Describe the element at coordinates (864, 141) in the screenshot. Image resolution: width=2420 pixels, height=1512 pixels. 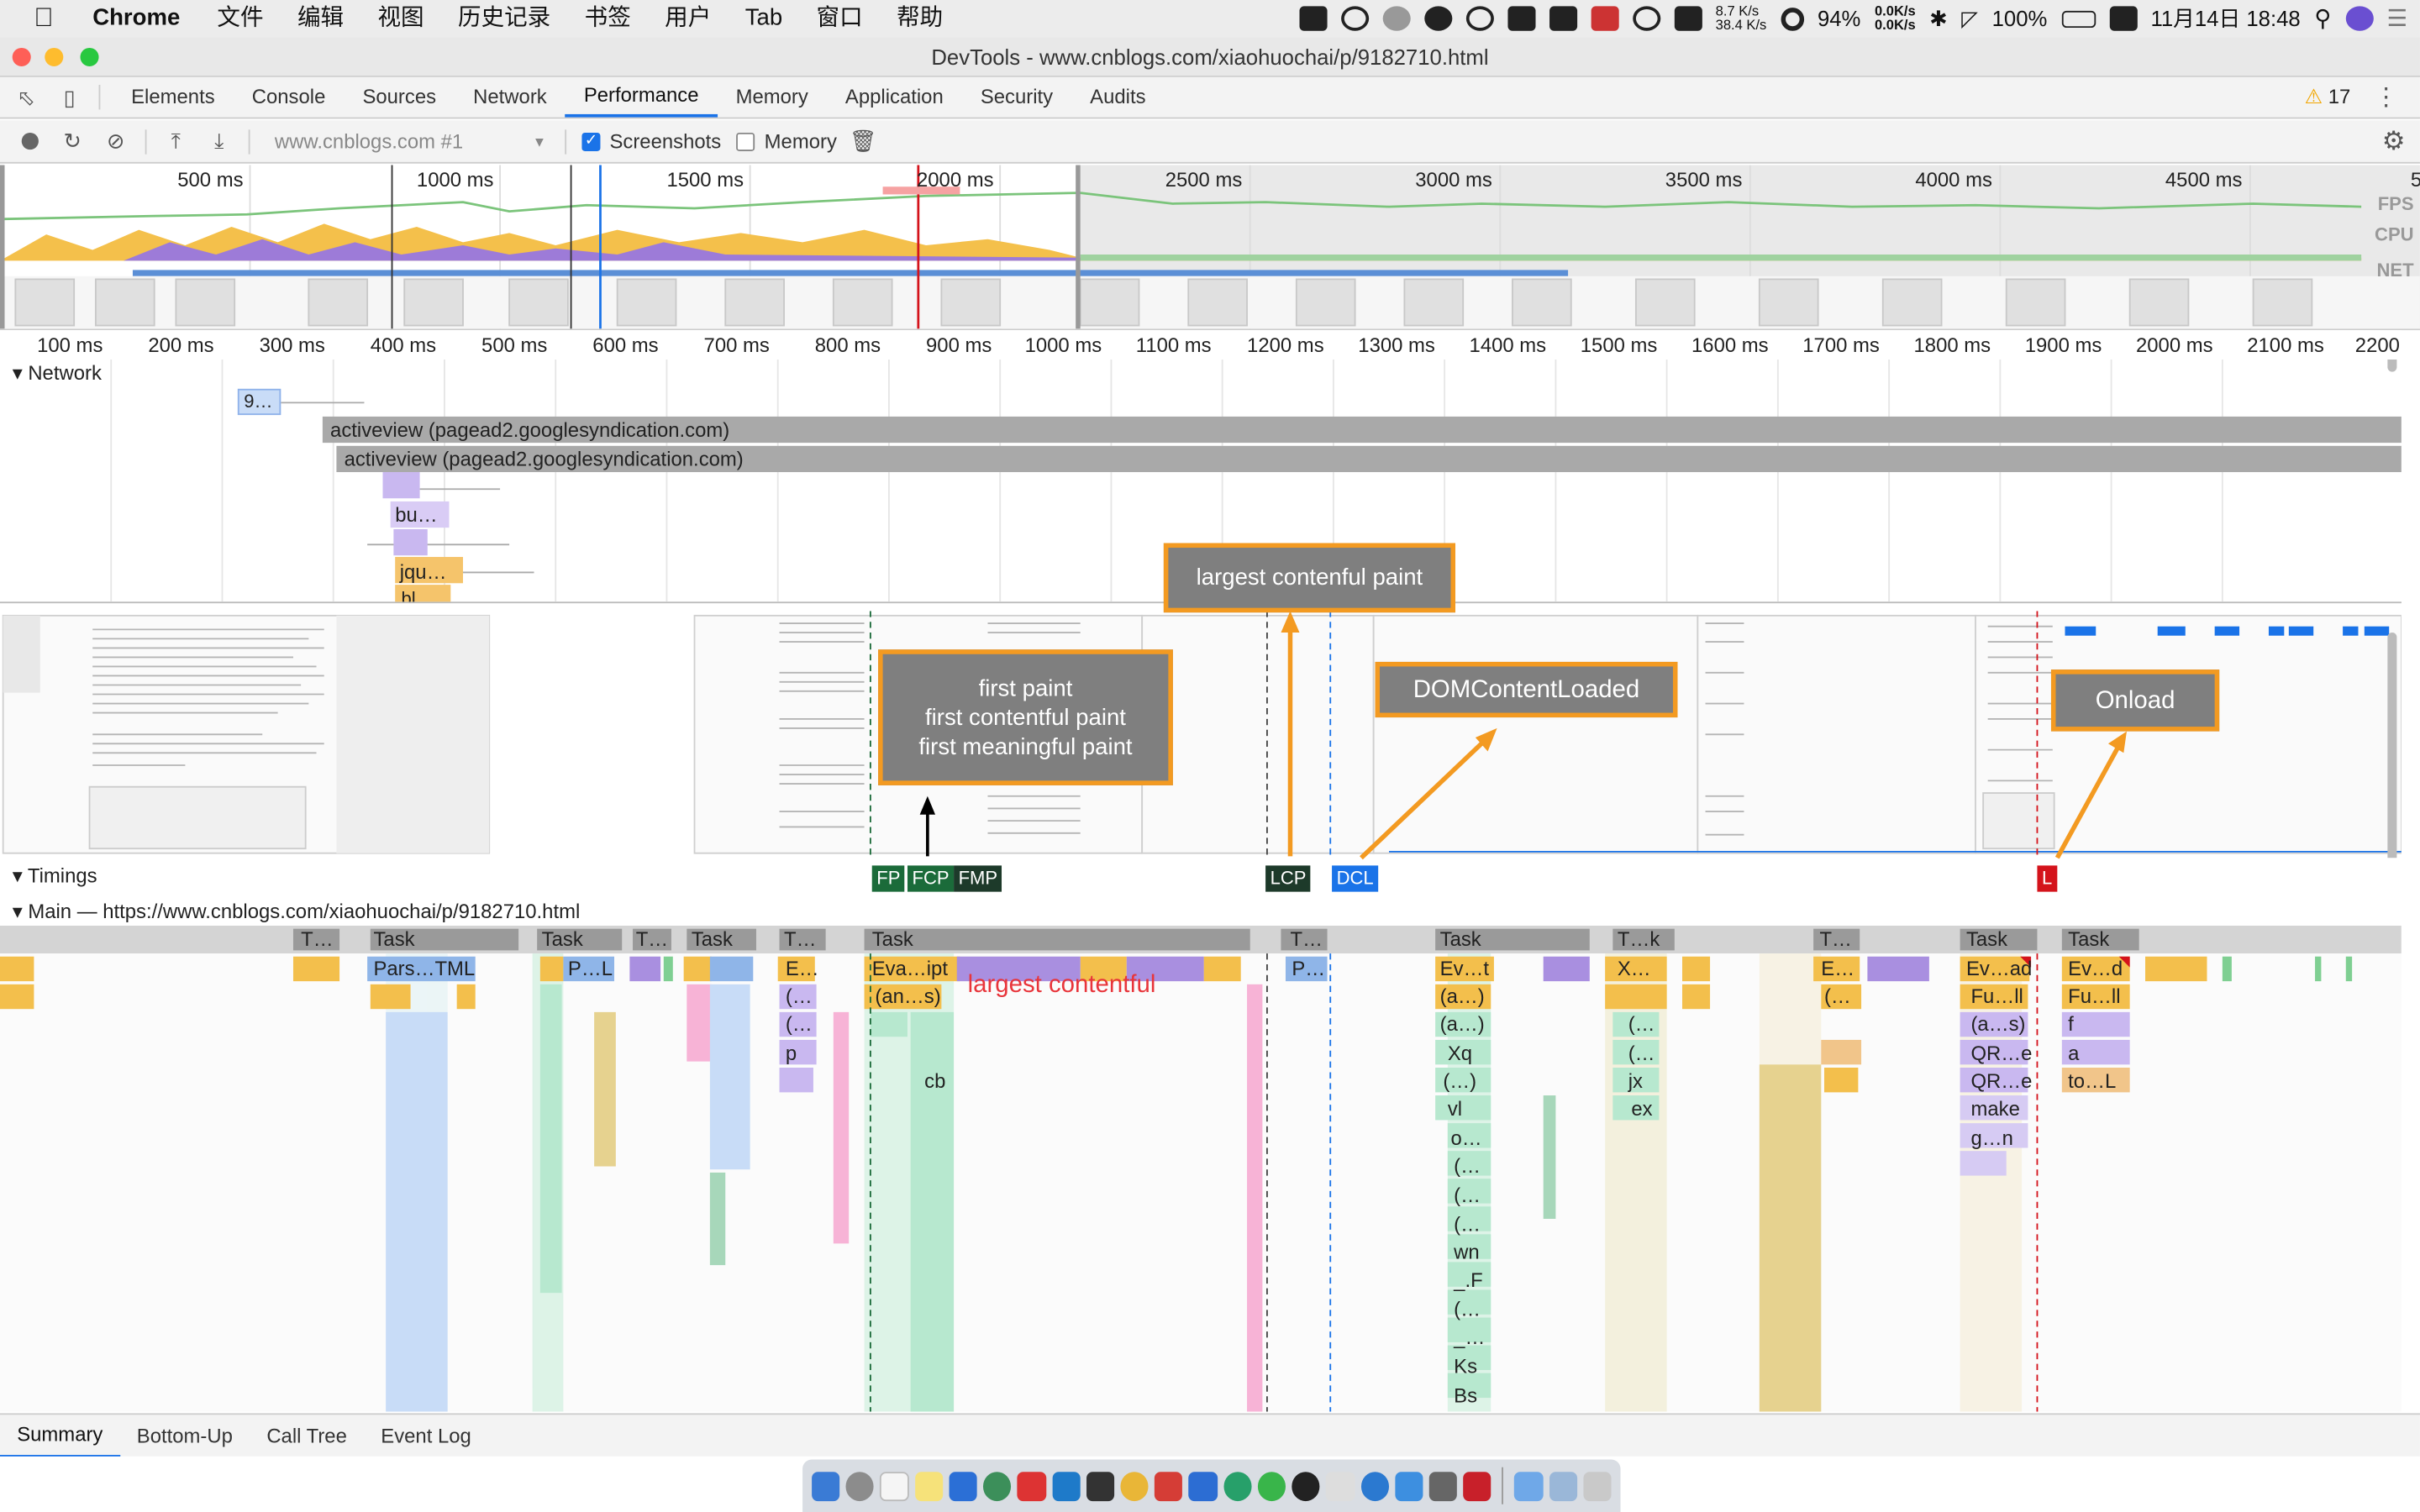
I see `trash-icon: 🗑` at that location.